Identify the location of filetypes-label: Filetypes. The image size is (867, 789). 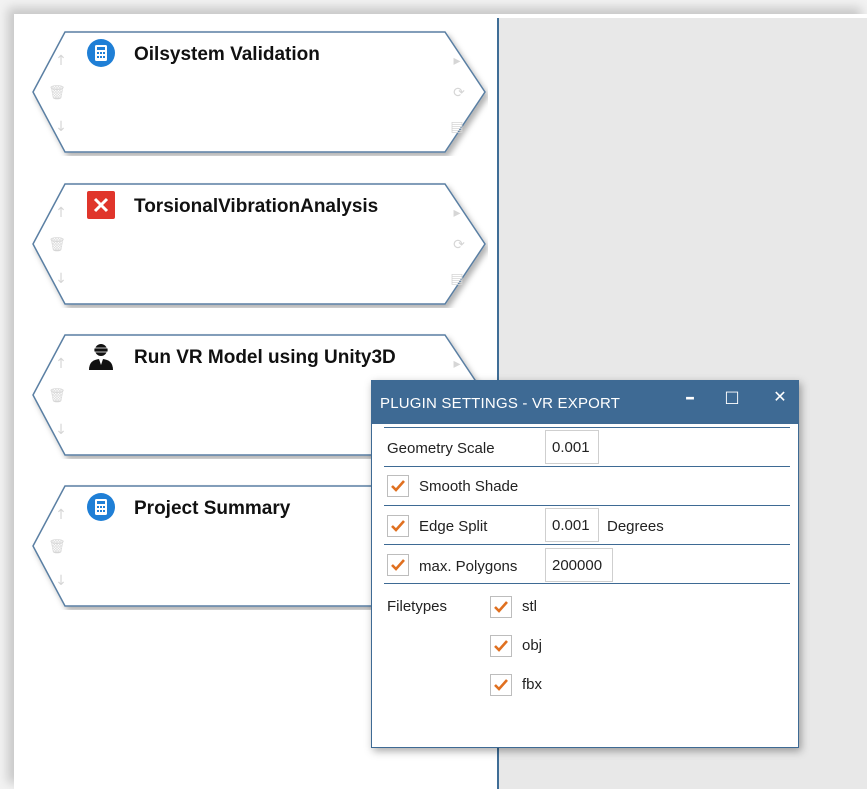
(417, 606).